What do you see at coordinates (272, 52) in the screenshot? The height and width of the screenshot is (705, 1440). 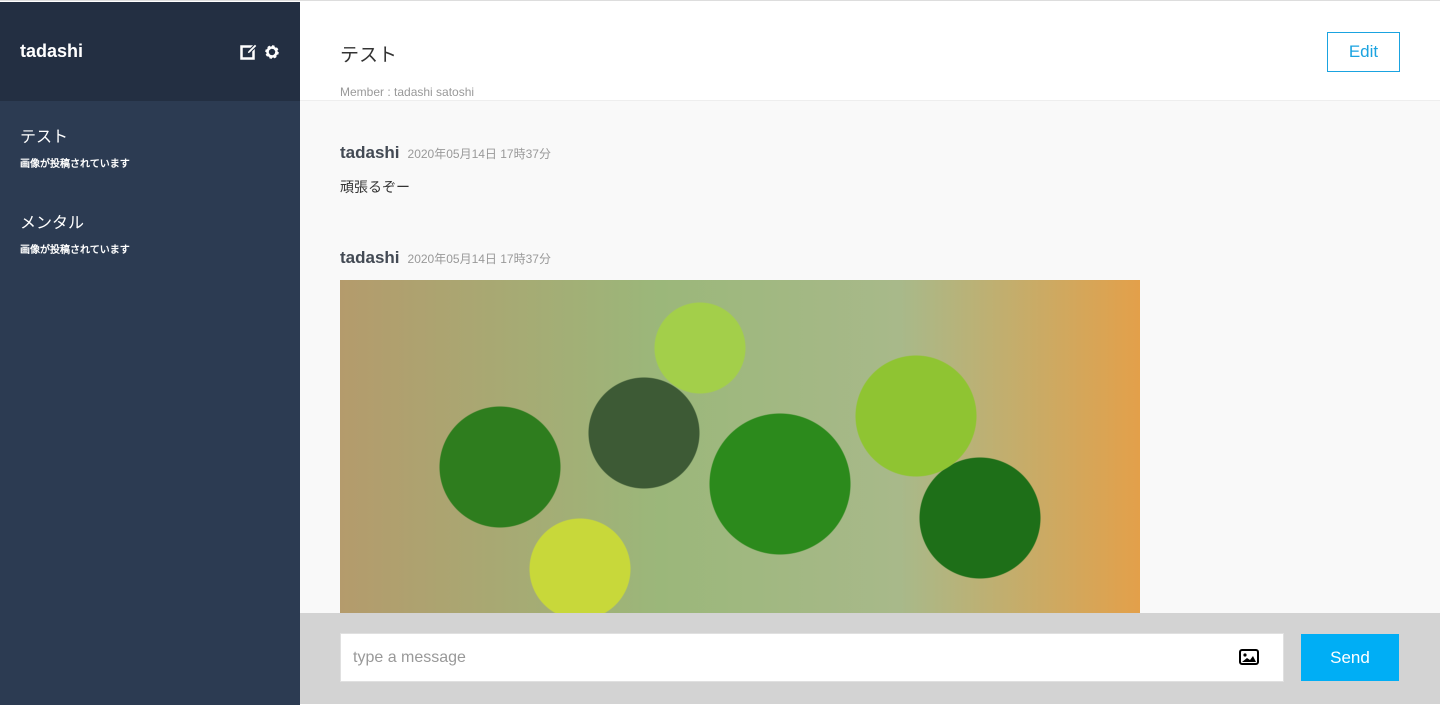 I see `gear-icon` at bounding box center [272, 52].